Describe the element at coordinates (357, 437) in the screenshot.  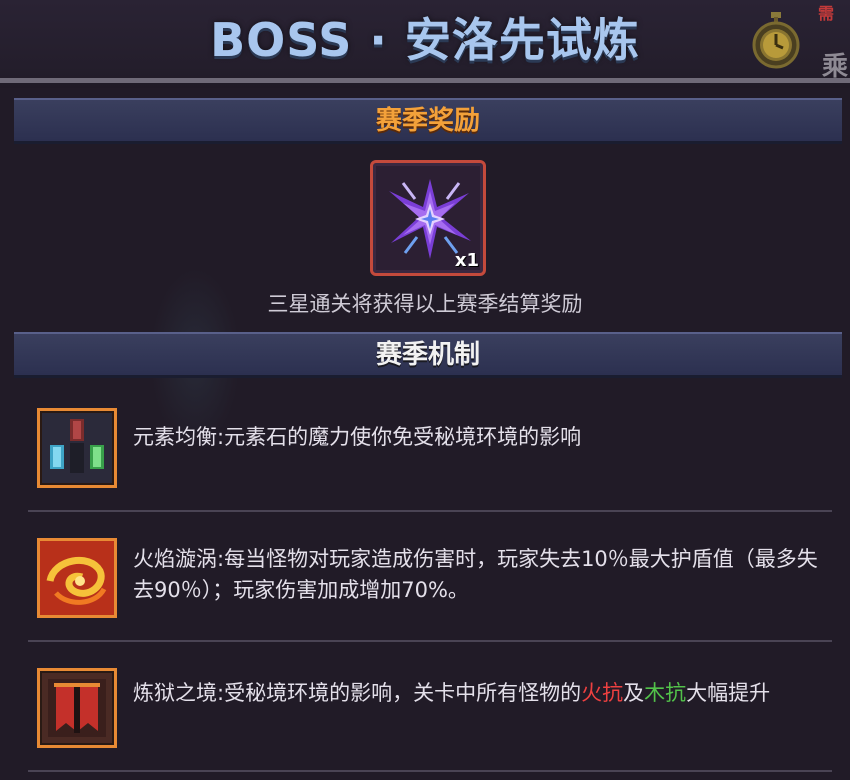
I see `mechanic-text: 元素均衡:元素石的魔力使你免受秘境环境的影响` at that location.